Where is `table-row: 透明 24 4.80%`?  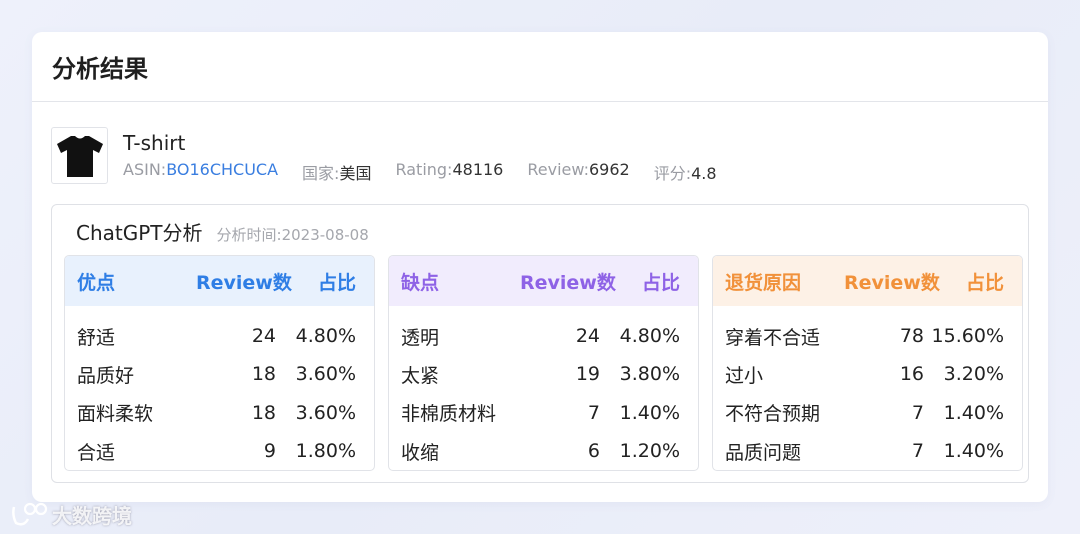 table-row: 透明 24 4.80% is located at coordinates (543, 336).